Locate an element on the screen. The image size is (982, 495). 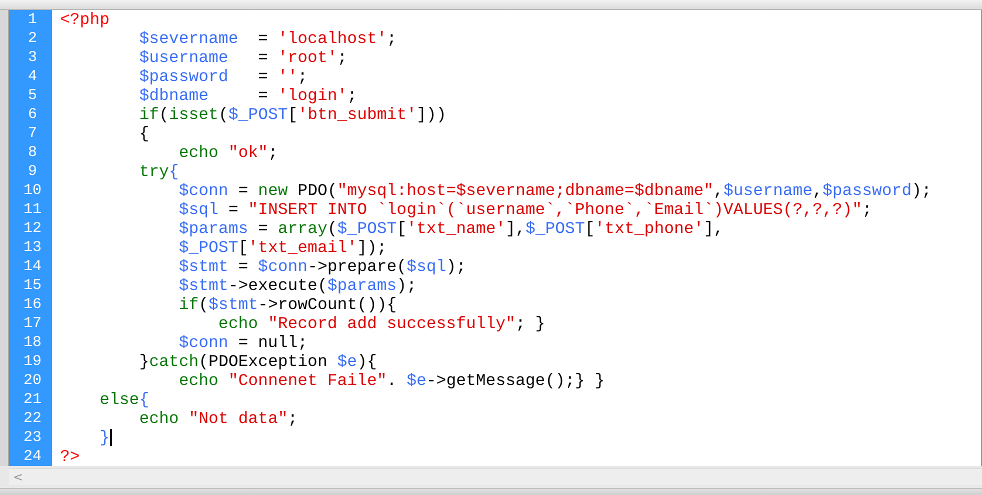
code-line: if(isset($_POST['btn_submit'])) is located at coordinates (292, 114).